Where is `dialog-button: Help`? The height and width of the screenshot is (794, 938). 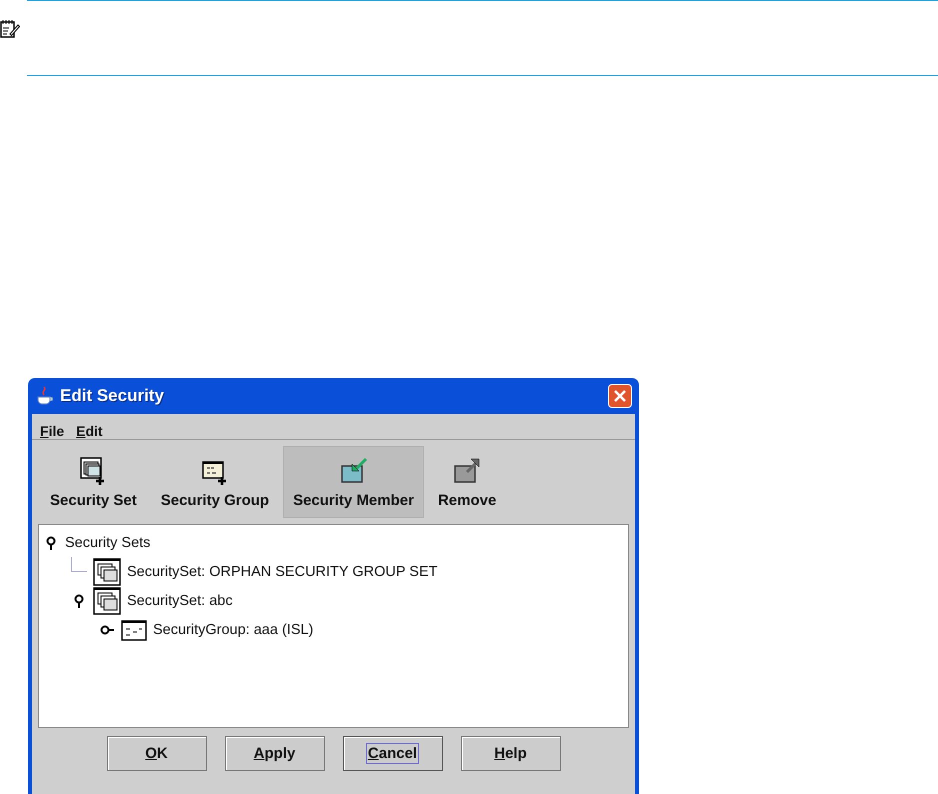
dialog-button: Help is located at coordinates (510, 753).